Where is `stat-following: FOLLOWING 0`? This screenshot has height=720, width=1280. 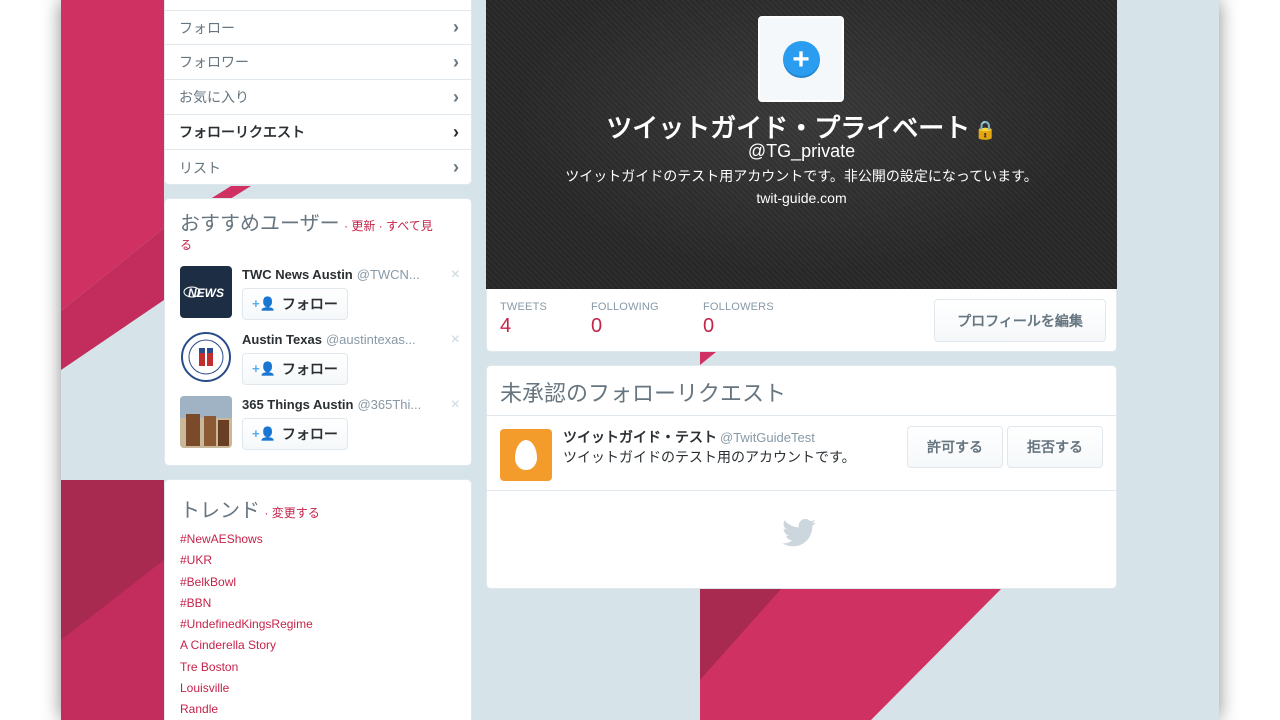 stat-following: FOLLOWING 0 is located at coordinates (625, 319).